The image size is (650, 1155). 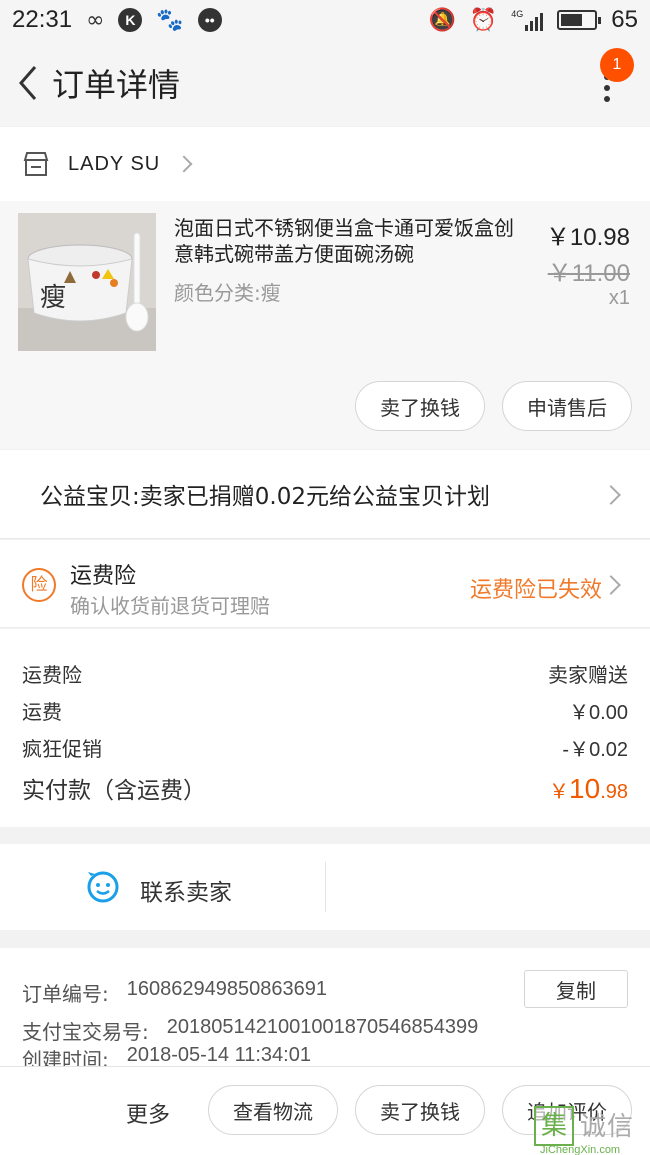 What do you see at coordinates (322, 1027) in the screenshot?
I see `alipay-number: 2018051421001001870546854399` at bounding box center [322, 1027].